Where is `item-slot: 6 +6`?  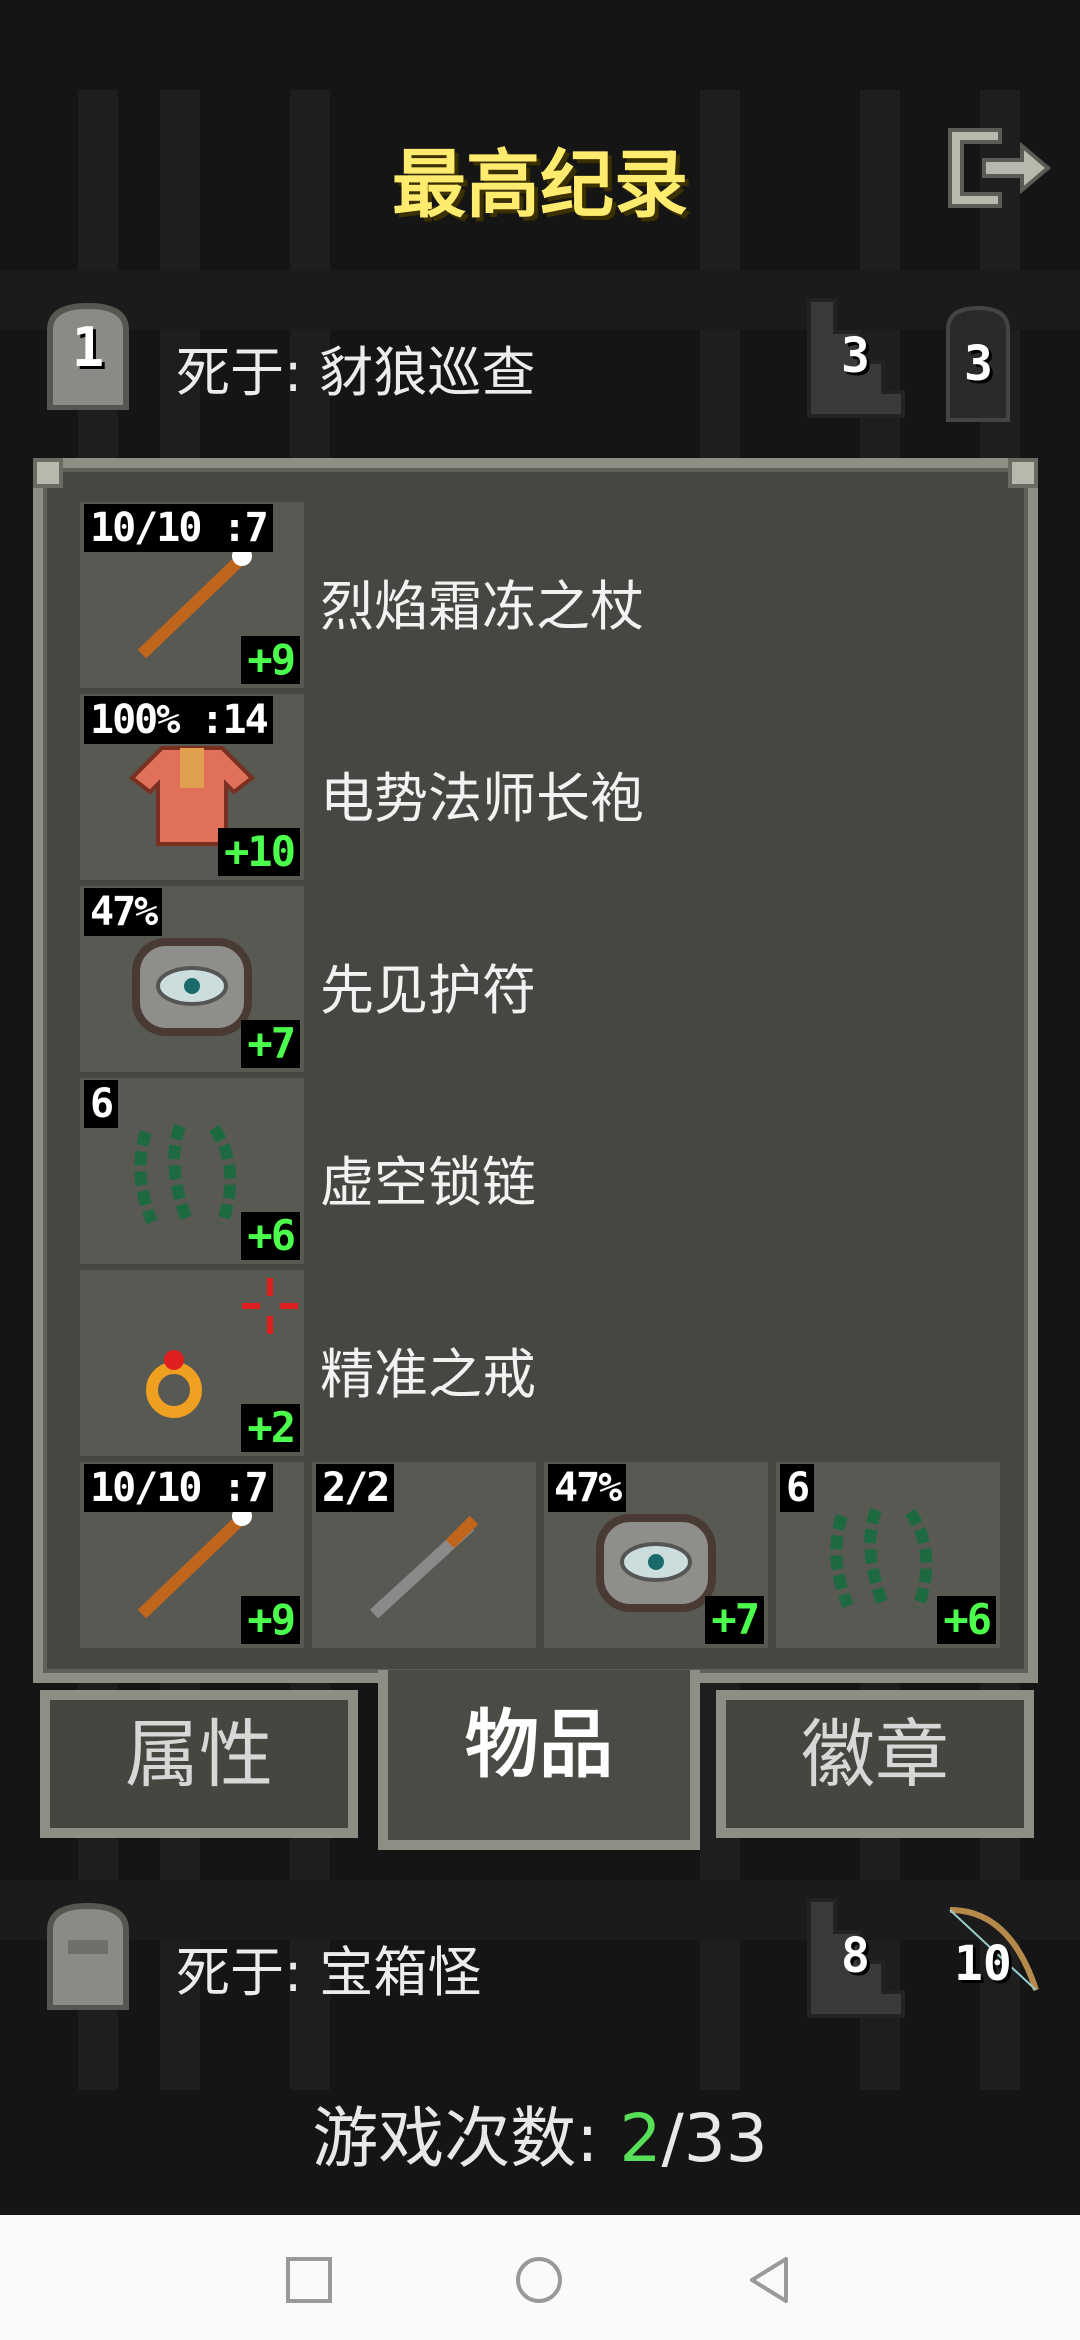 item-slot: 6 +6 is located at coordinates (192, 1171).